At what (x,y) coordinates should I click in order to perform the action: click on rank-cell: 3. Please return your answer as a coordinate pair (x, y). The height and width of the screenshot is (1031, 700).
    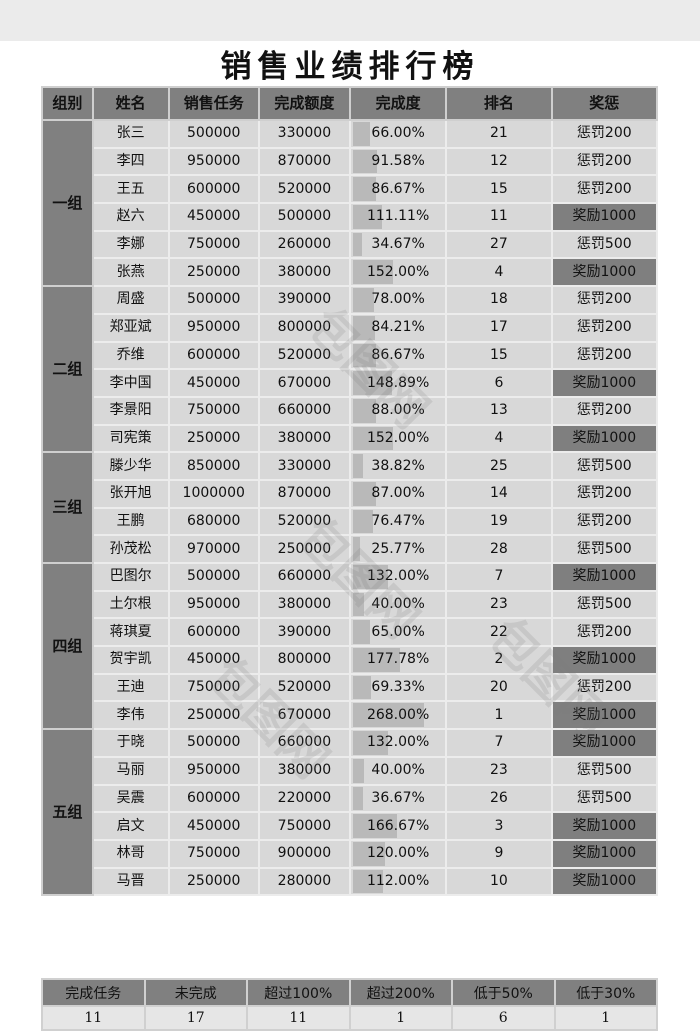
    Looking at the image, I should click on (499, 826).